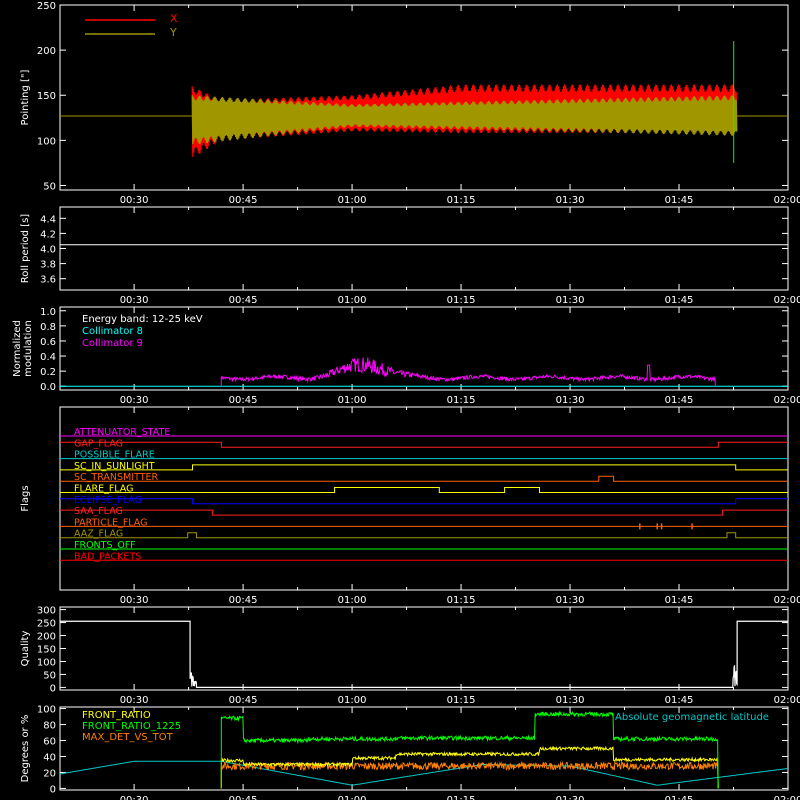 This screenshot has height=800, width=800. What do you see at coordinates (48, 372) in the screenshot?
I see `y-tick-label: 0.2` at bounding box center [48, 372].